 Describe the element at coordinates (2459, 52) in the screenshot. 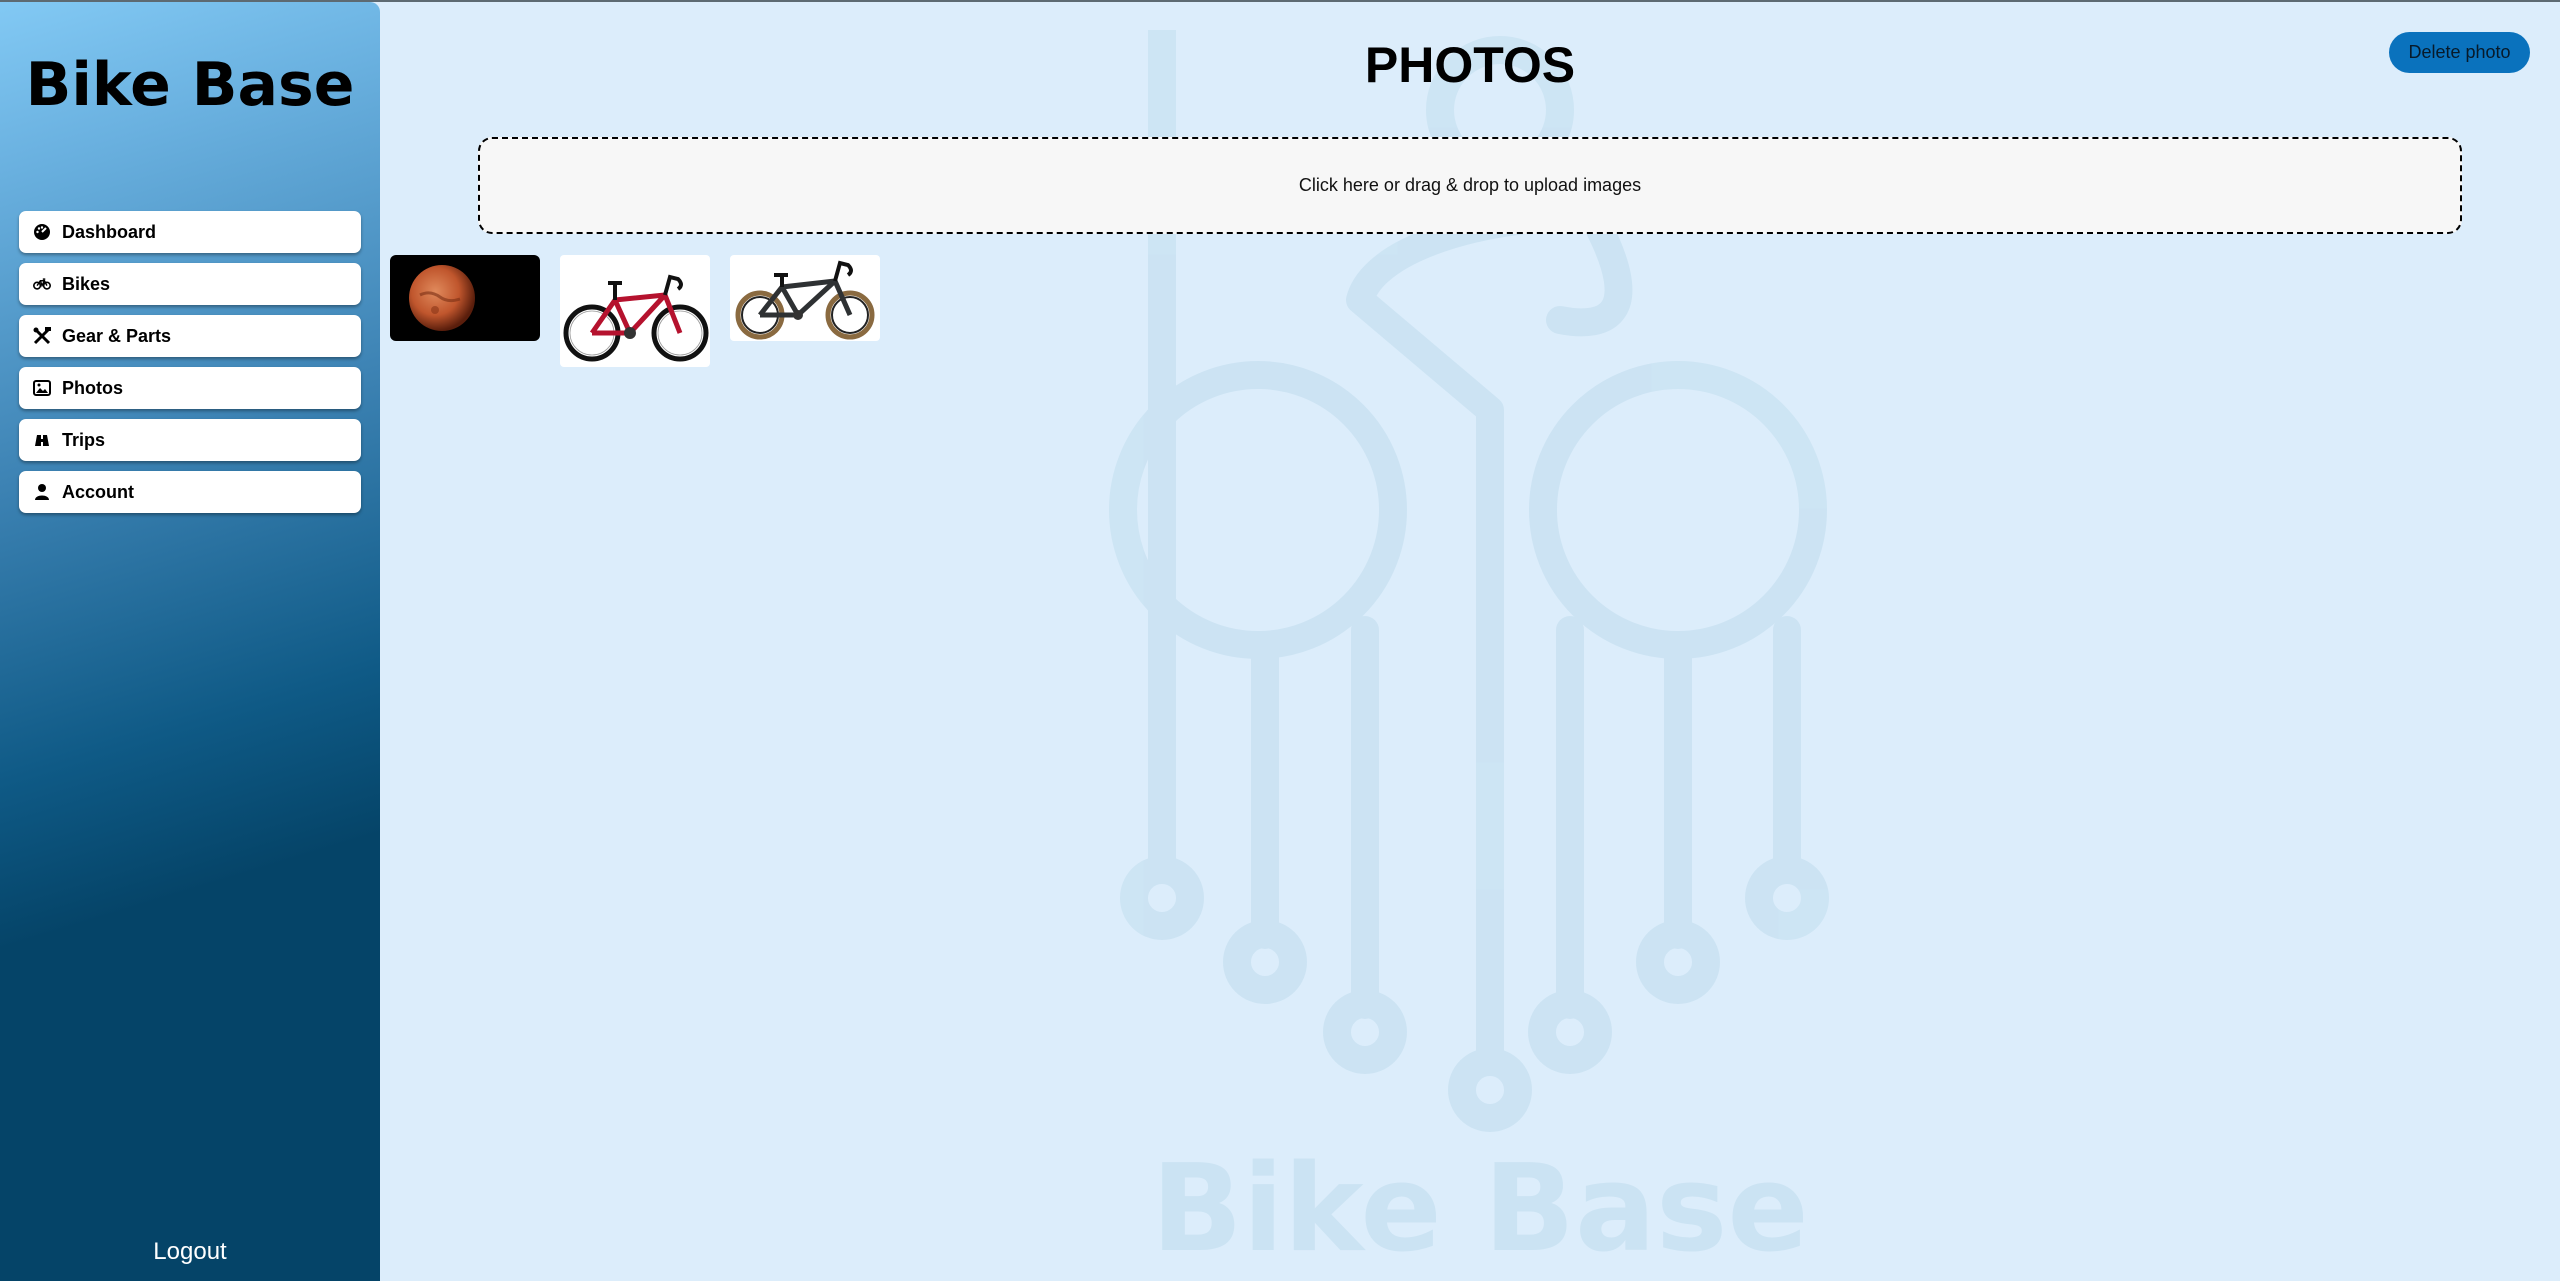

I see `delete-photo-button: Delete photo` at that location.